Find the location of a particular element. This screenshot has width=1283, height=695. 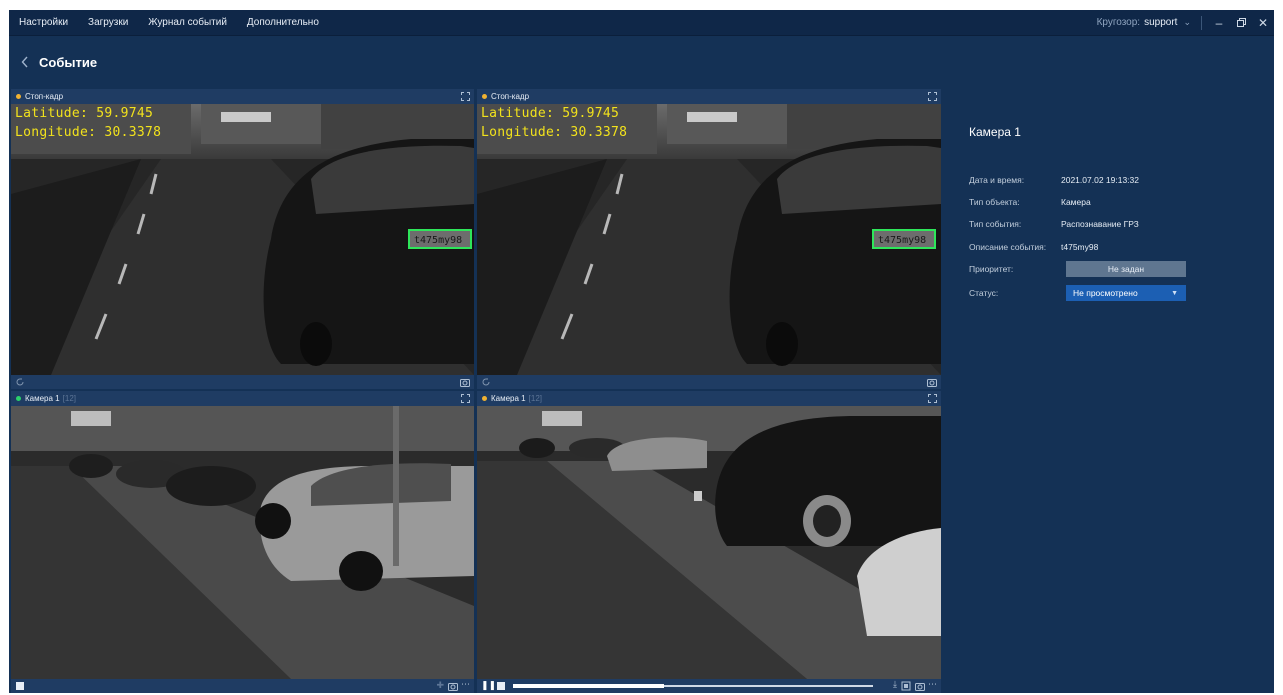

move-icon: ✚ is located at coordinates (440, 685).